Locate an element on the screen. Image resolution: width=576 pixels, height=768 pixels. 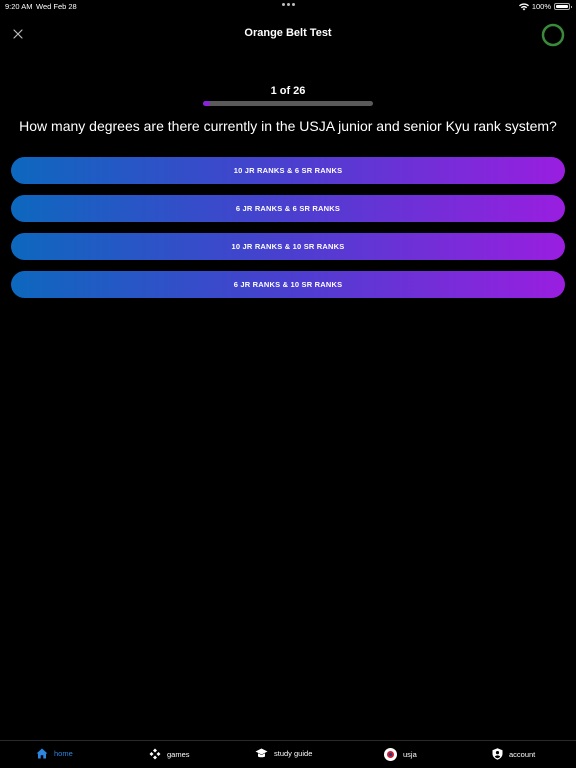
battery-percent: 100% is located at coordinates (541, 6).